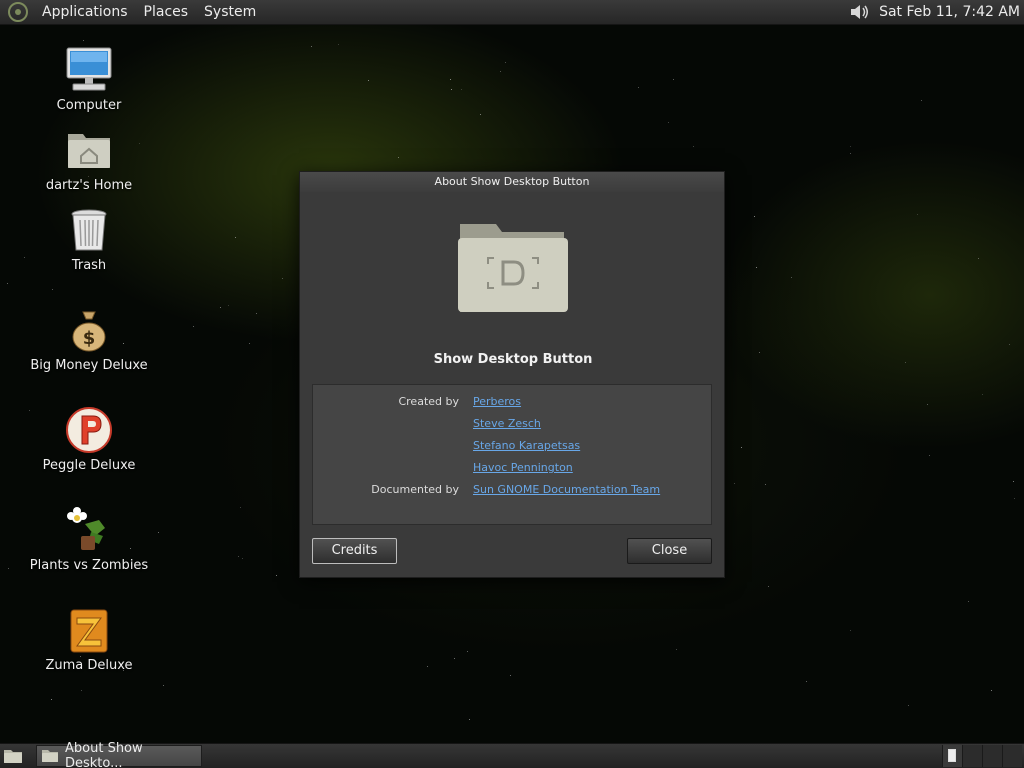 The image size is (1024, 768). Describe the element at coordinates (415, 489) in the screenshot. I see `documented-by-label: Documented by` at that location.